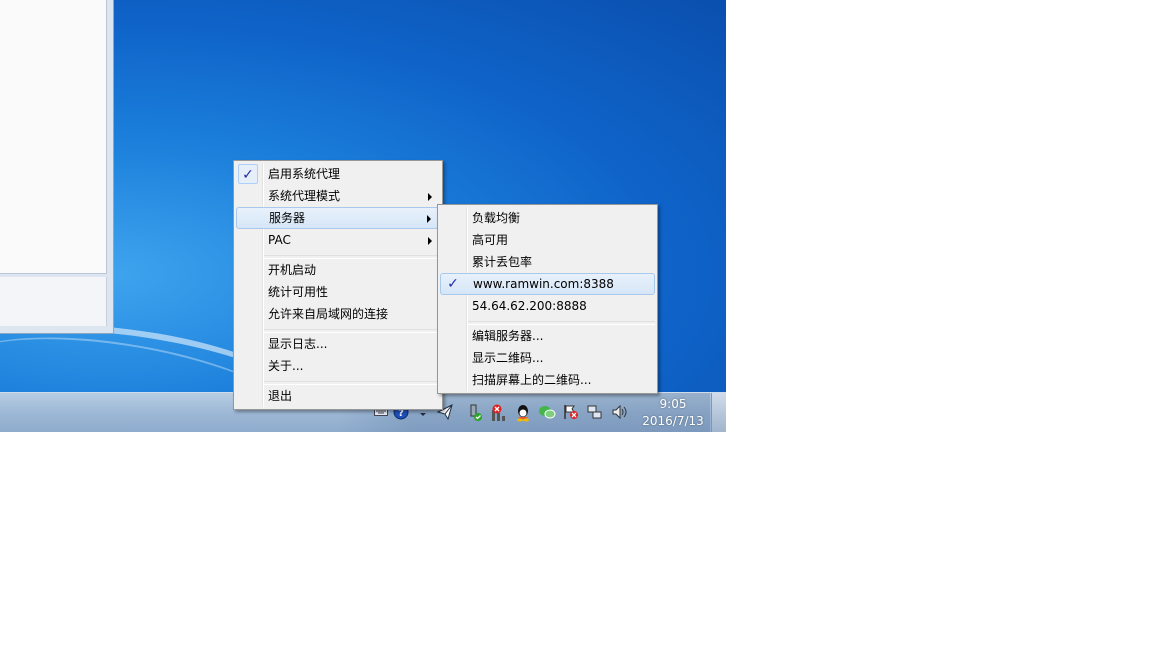 The image size is (1152, 648). I want to click on wechat-icon, so click(547, 413).